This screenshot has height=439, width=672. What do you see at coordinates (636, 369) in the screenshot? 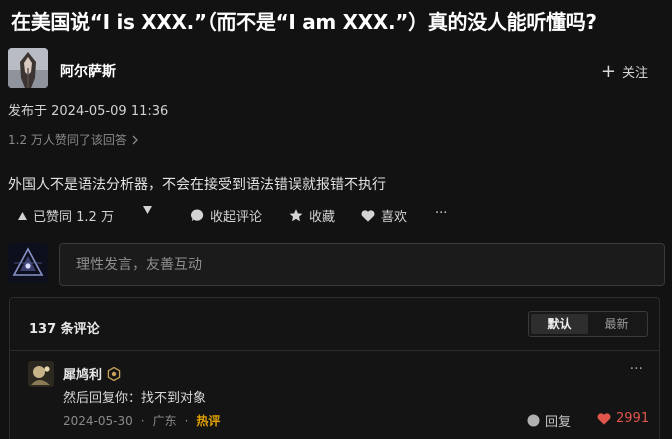
I see `comment-more-button: ···` at bounding box center [636, 369].